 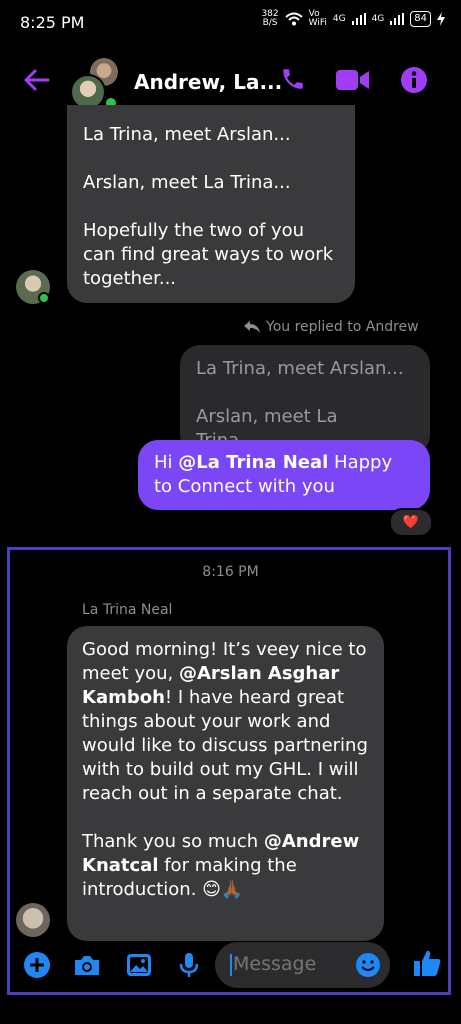 I want to click on outgoing-text-prefix: Hi, so click(x=166, y=462).